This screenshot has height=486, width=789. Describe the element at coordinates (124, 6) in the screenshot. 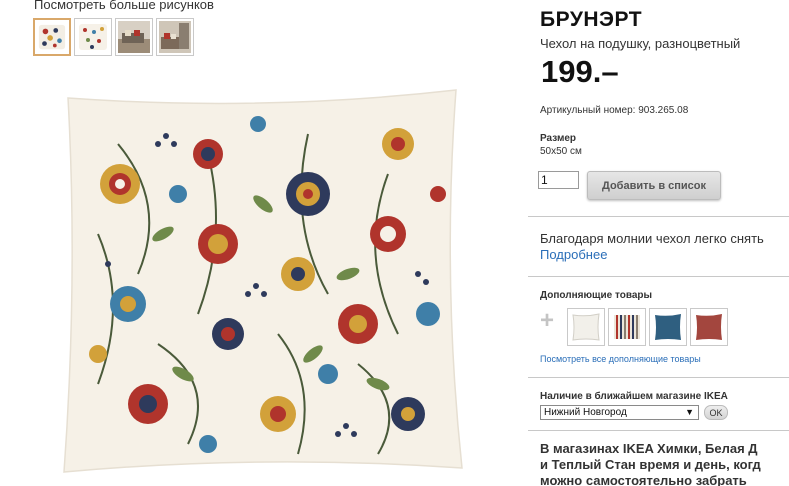

I see `gallery-title: Посмотреть больше рисунков` at that location.